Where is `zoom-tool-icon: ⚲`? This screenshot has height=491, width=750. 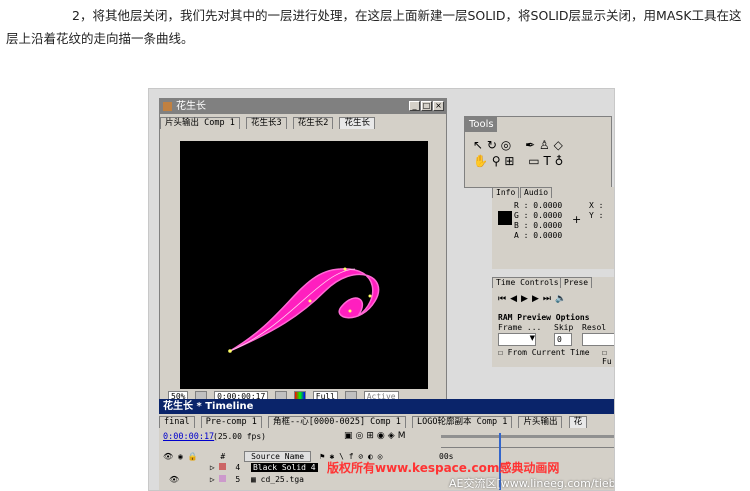
zoom-tool-icon: ⚲ is located at coordinates (496, 161).